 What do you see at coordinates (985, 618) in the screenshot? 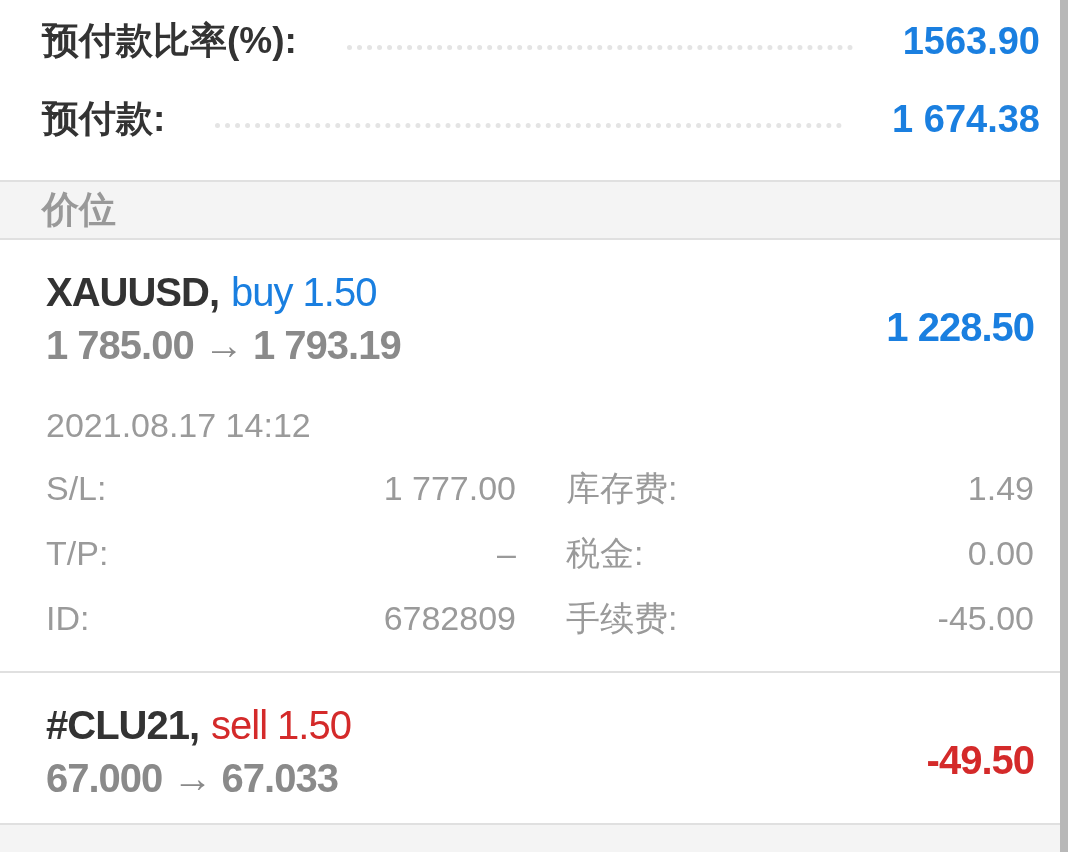
I see `detail-value: -45.00` at bounding box center [985, 618].